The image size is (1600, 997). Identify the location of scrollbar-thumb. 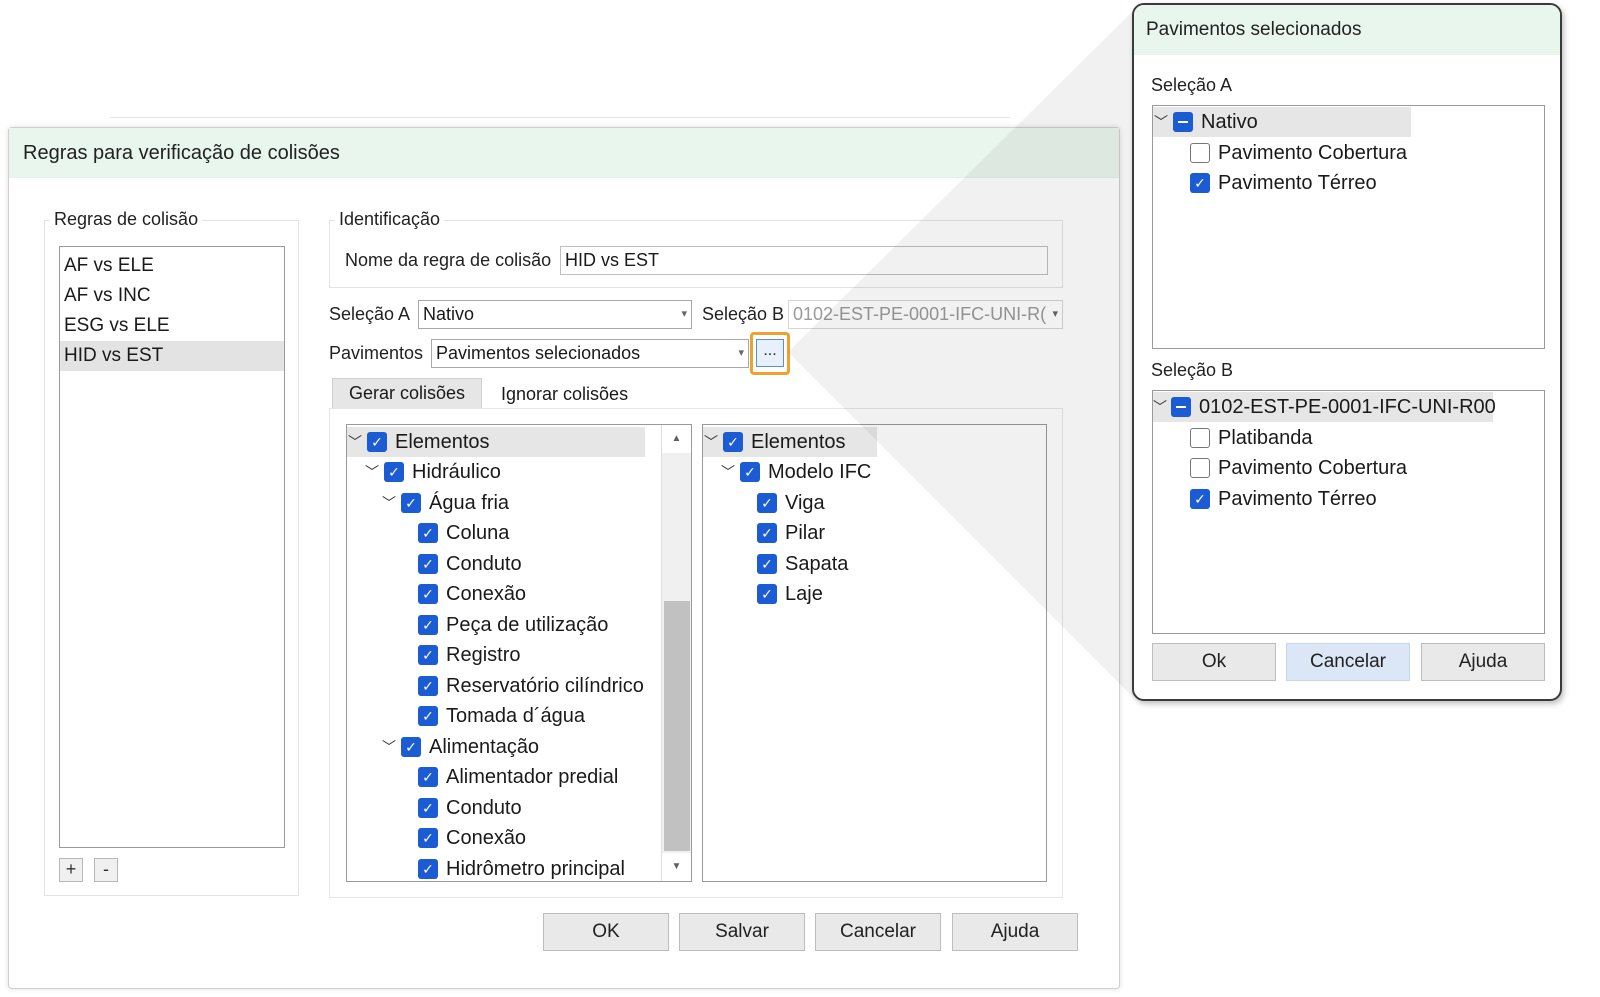
(677, 726).